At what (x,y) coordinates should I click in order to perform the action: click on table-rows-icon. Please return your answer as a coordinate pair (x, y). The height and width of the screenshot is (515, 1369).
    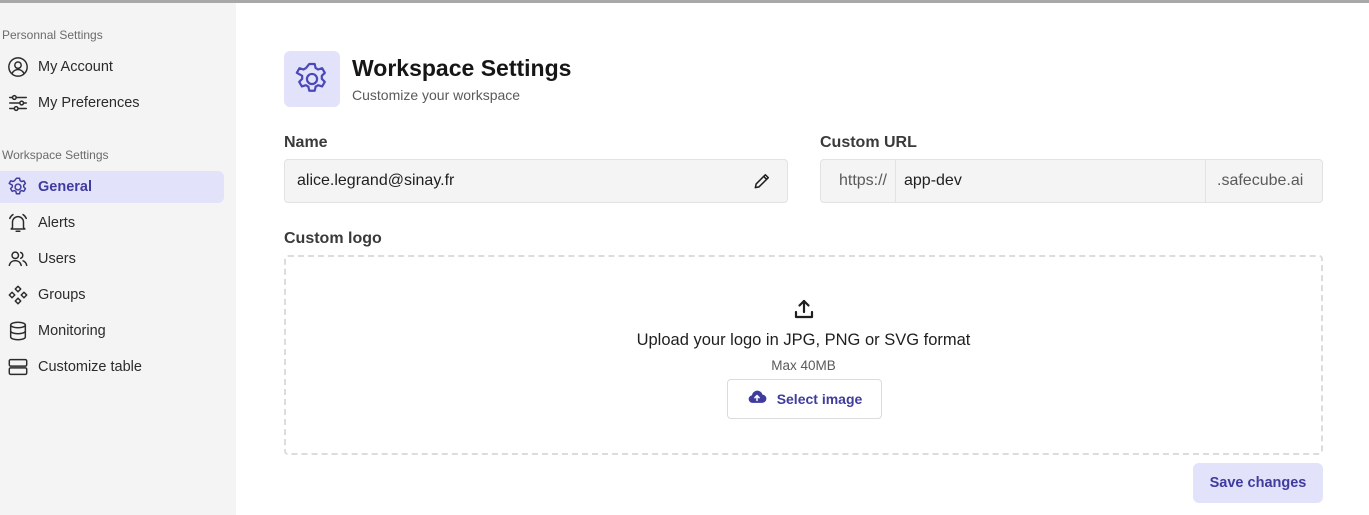
    Looking at the image, I should click on (18, 367).